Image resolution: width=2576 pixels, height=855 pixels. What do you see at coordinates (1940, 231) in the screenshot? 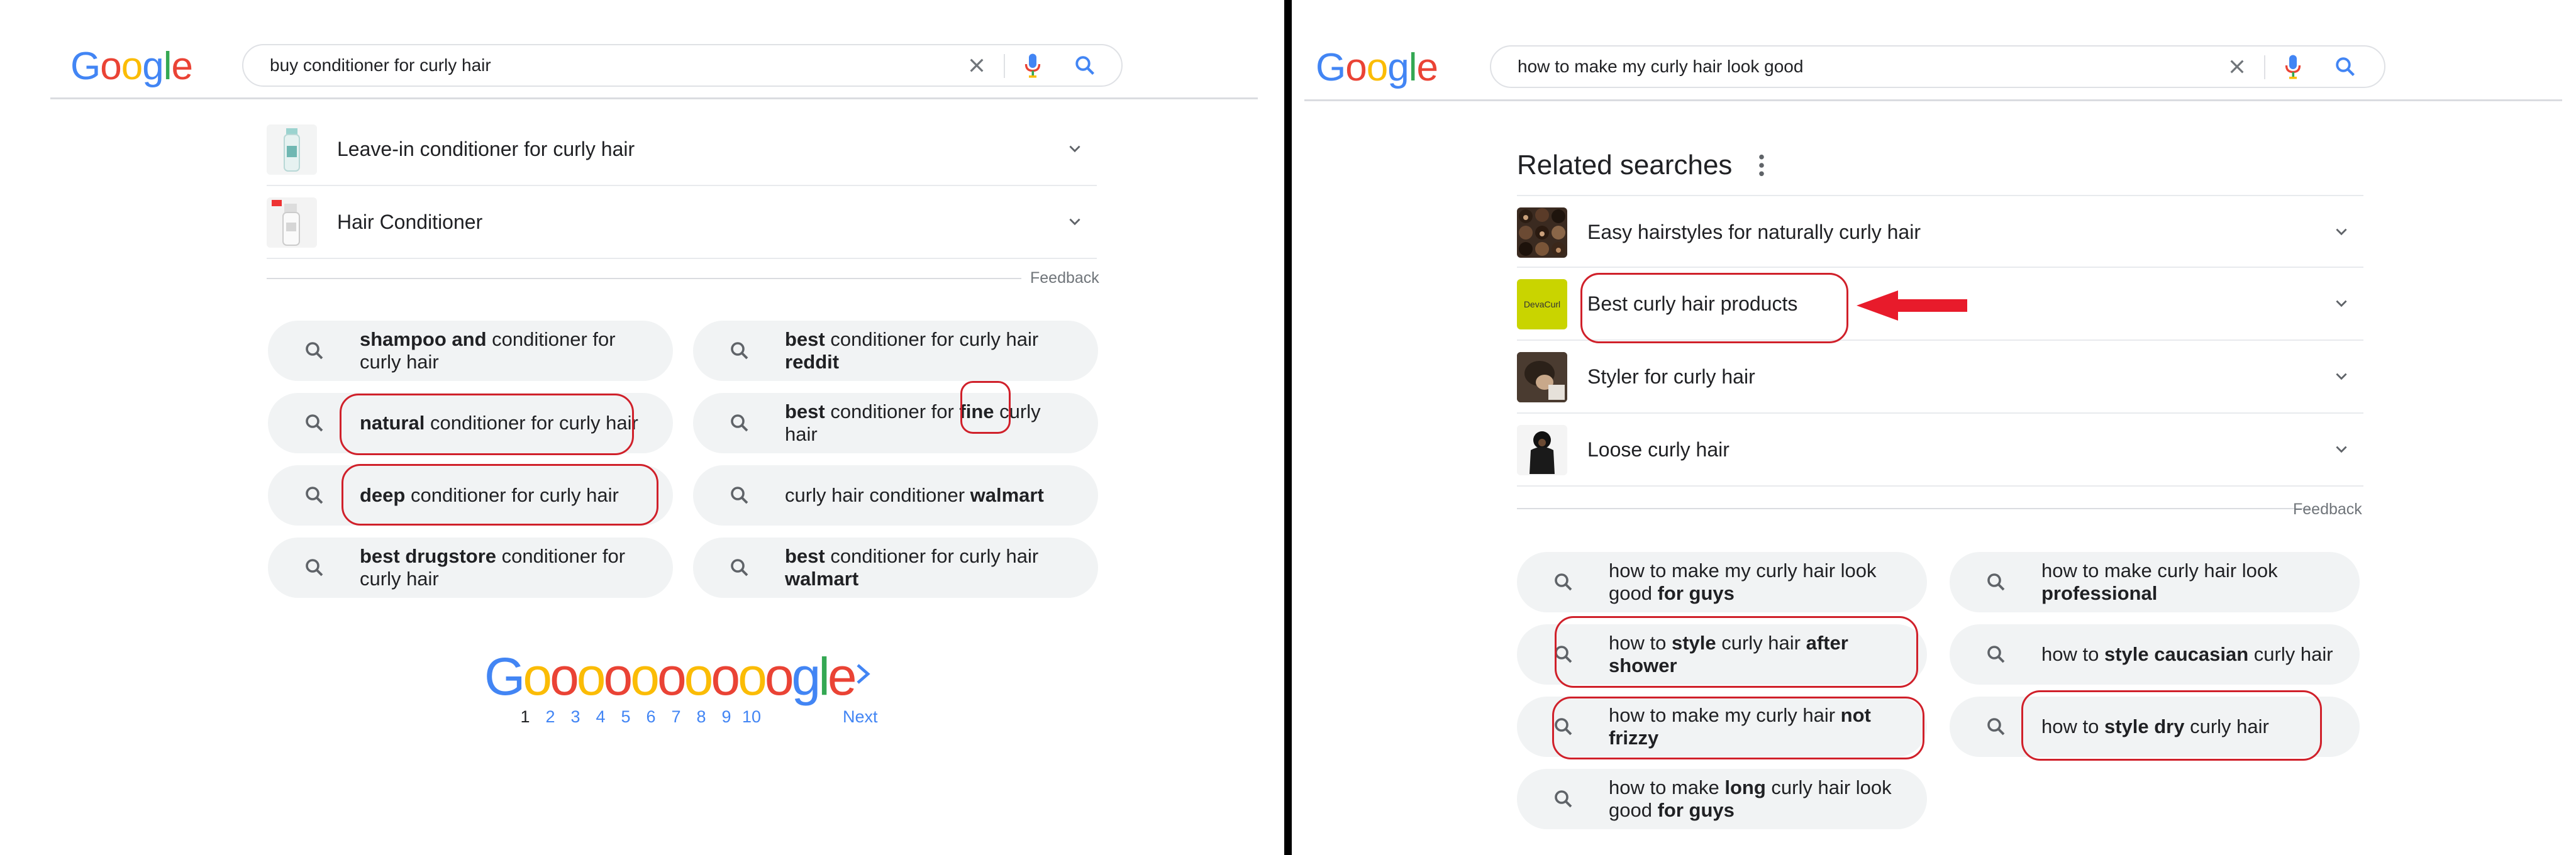
I see `related-search-item: Easy hairstyles for naturally curly hair` at bounding box center [1940, 231].